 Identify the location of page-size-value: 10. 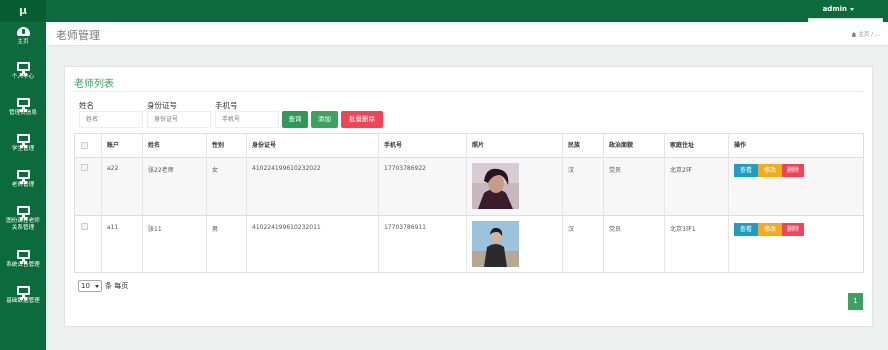
(85, 286).